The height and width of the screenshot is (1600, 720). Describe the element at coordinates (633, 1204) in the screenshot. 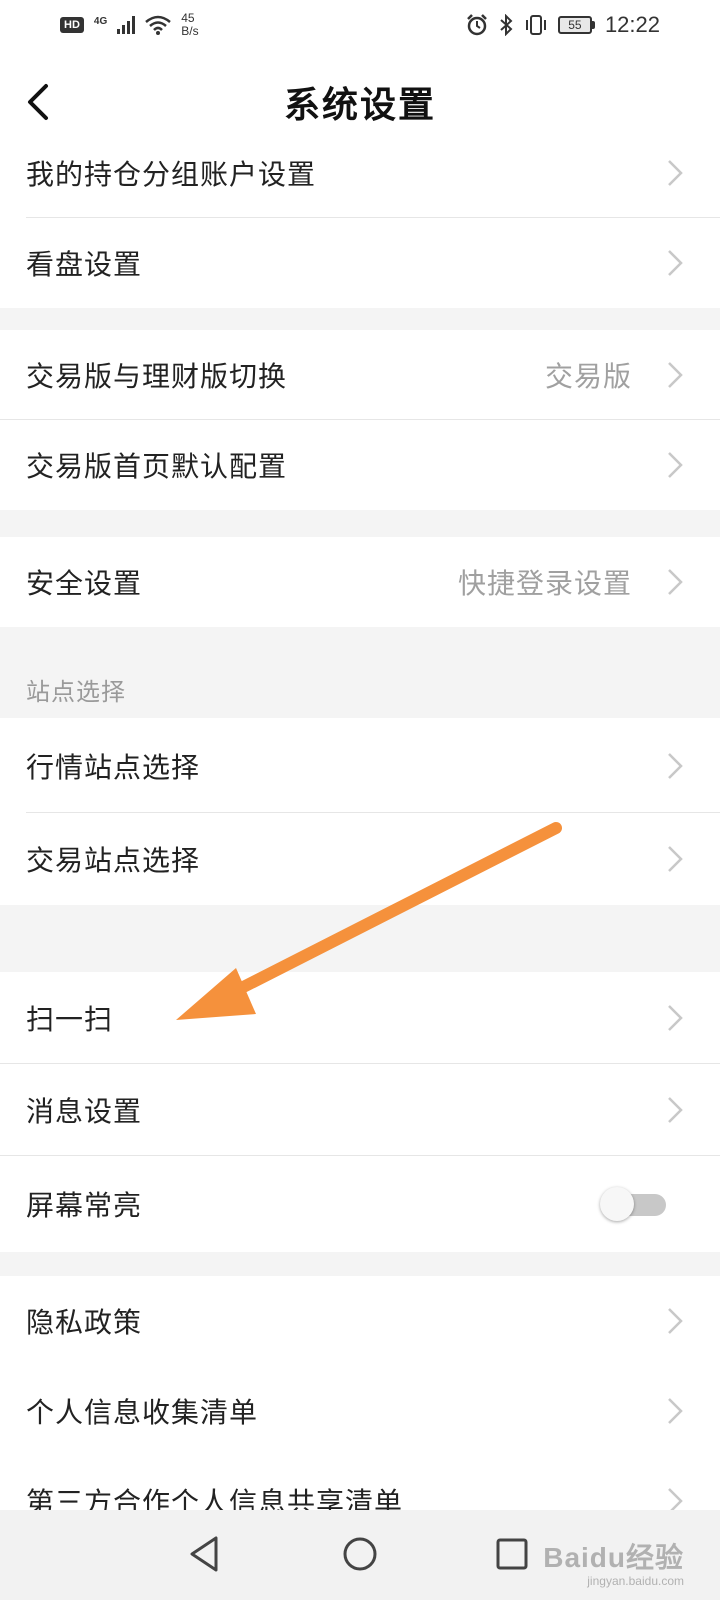

I see `keep-screen-on-toggle` at that location.